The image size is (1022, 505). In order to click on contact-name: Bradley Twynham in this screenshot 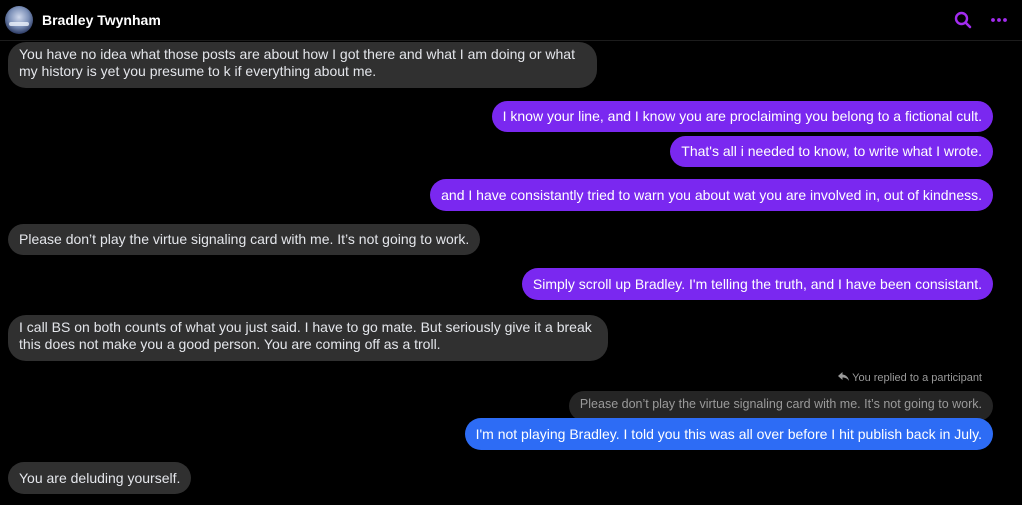, I will do `click(101, 20)`.